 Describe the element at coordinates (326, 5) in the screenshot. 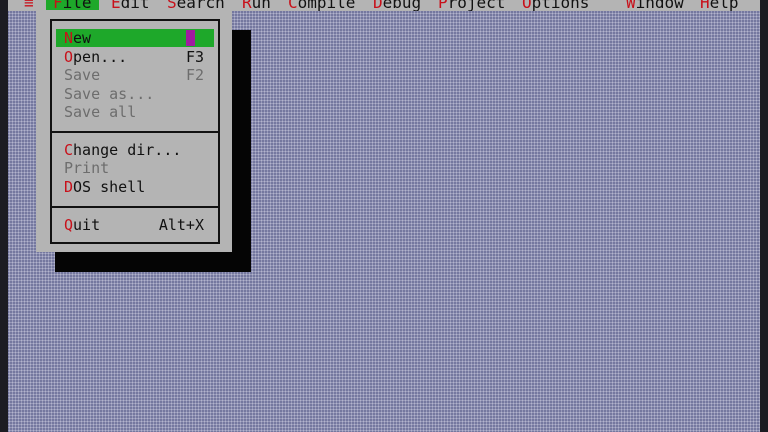

I see `menu-label: ompile` at that location.